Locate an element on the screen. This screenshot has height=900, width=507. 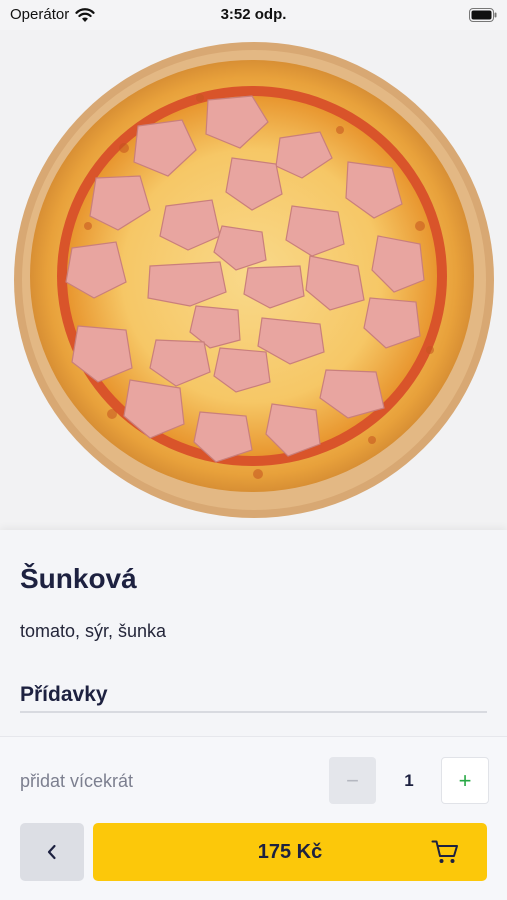
quantity-increase-button: + is located at coordinates (465, 780).